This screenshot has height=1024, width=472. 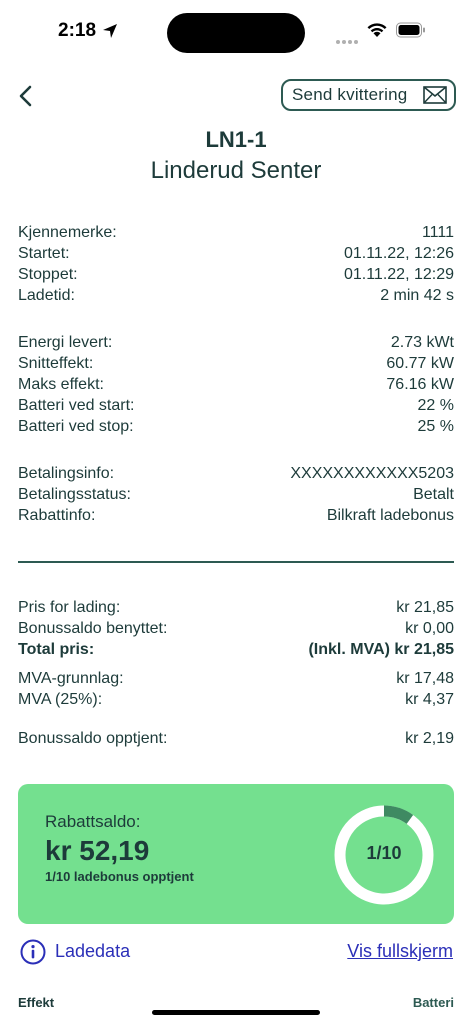 What do you see at coordinates (236, 475) in the screenshot?
I see `detail-row-payment-info: Betalingsinfo: XXXXXXXXXXXX5203` at bounding box center [236, 475].